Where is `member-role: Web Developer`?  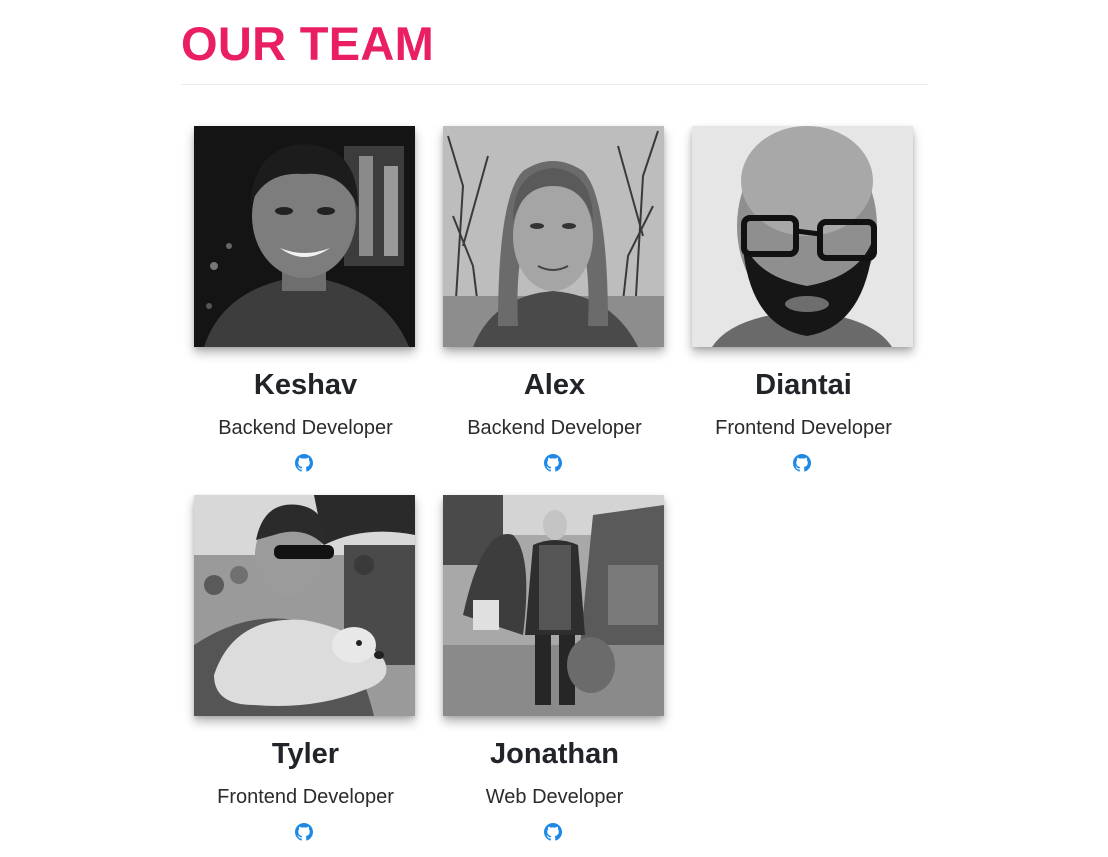 member-role: Web Developer is located at coordinates (554, 797).